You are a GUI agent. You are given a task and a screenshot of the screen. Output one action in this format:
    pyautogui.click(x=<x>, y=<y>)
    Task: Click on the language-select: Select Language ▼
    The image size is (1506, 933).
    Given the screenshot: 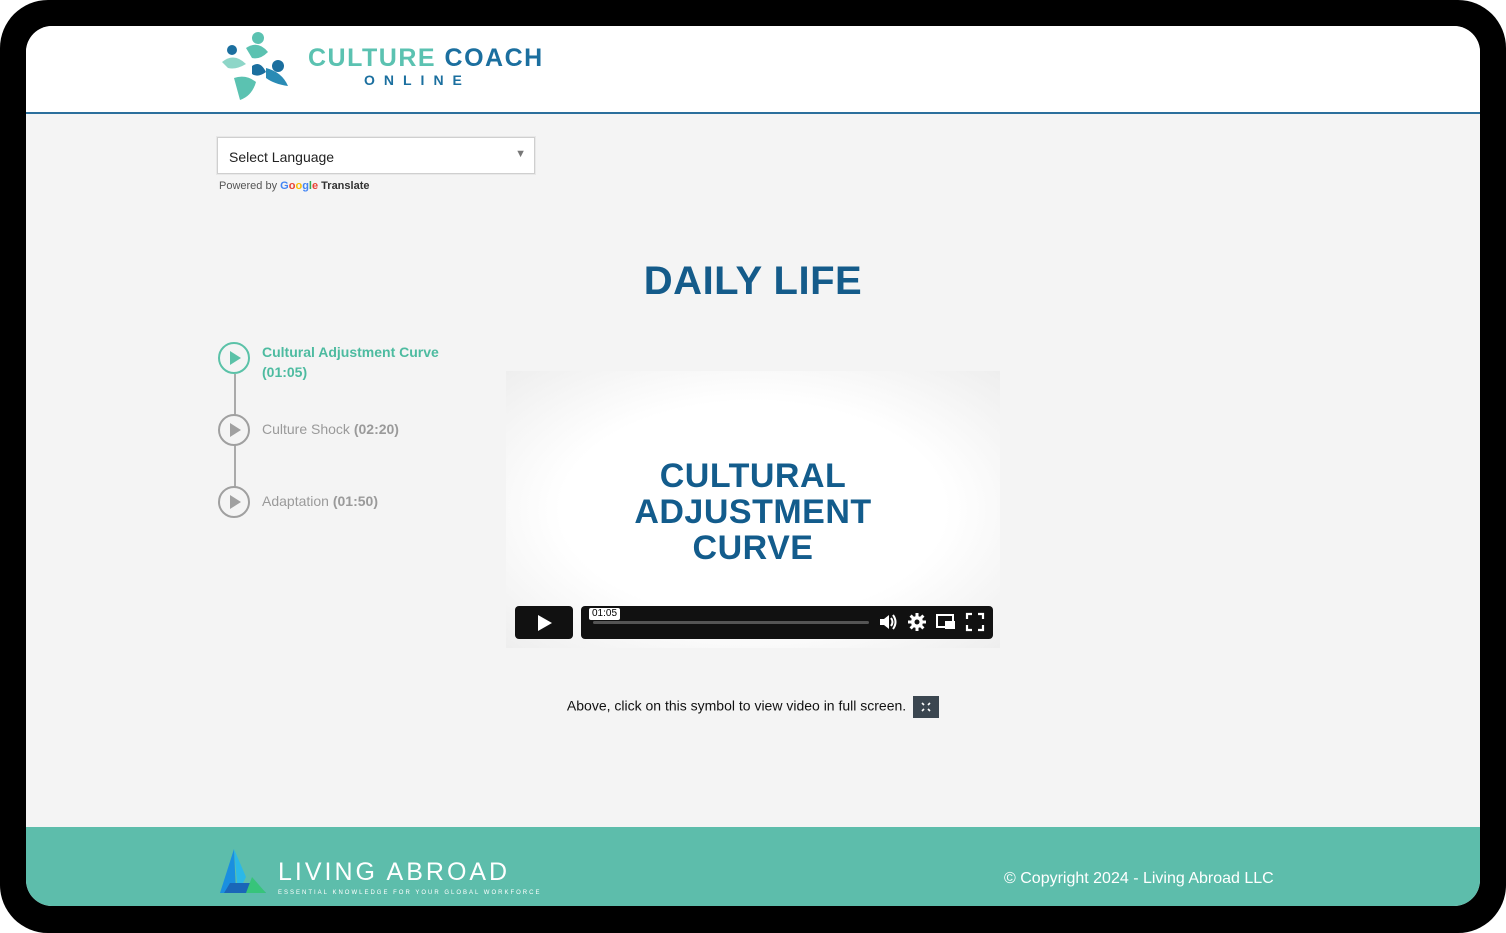 What is the action you would take?
    pyautogui.click(x=376, y=155)
    